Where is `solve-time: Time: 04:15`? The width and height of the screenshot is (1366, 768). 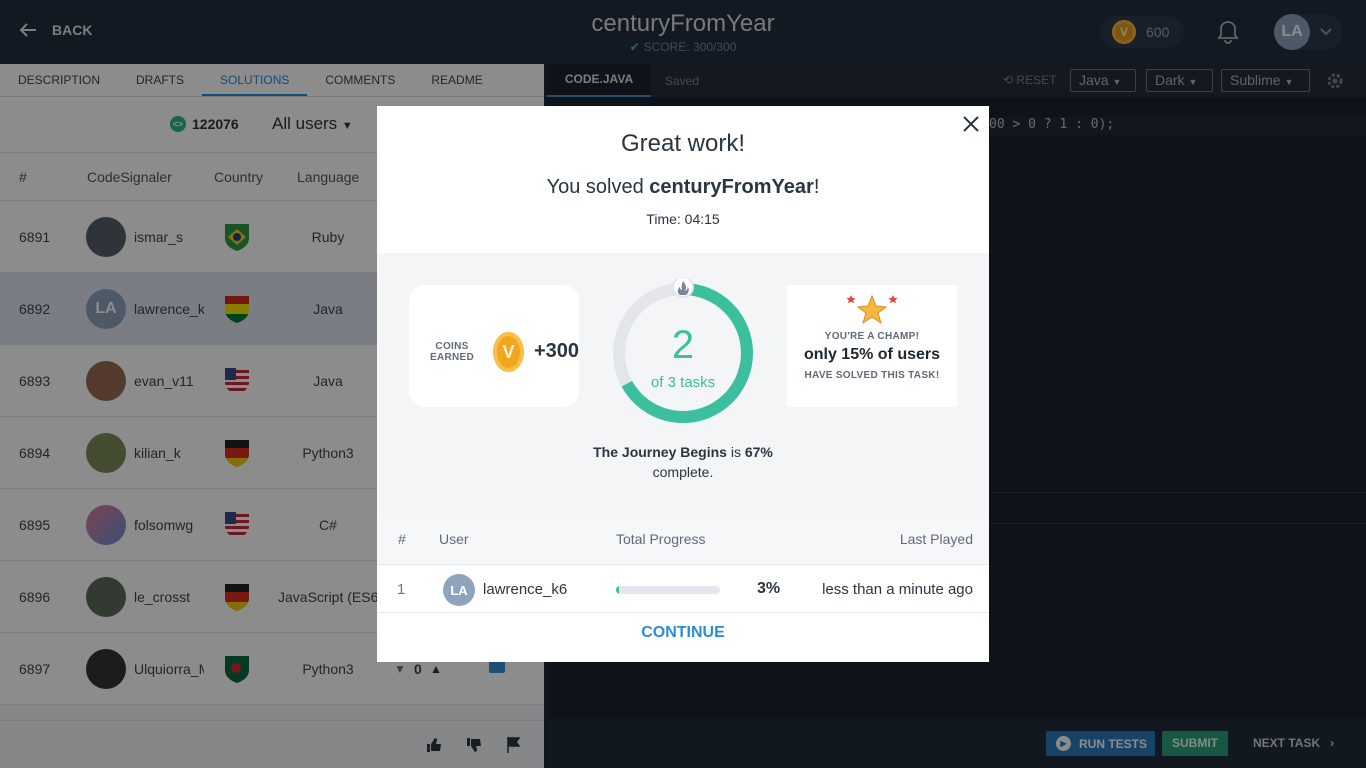 solve-time: Time: 04:15 is located at coordinates (683, 219).